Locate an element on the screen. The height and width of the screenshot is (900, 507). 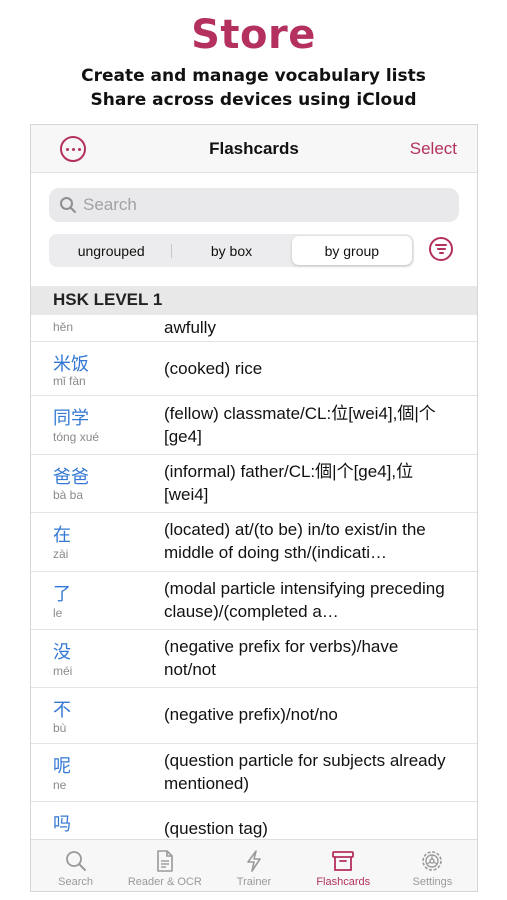
tab-settings: Settings is located at coordinates (432, 865).